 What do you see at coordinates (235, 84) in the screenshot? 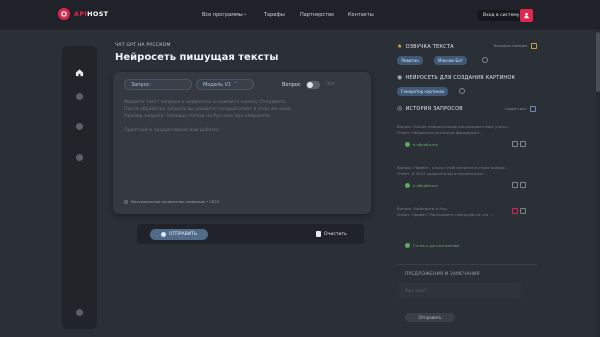
I see `chevron-down-icon: ˅` at bounding box center [235, 84].